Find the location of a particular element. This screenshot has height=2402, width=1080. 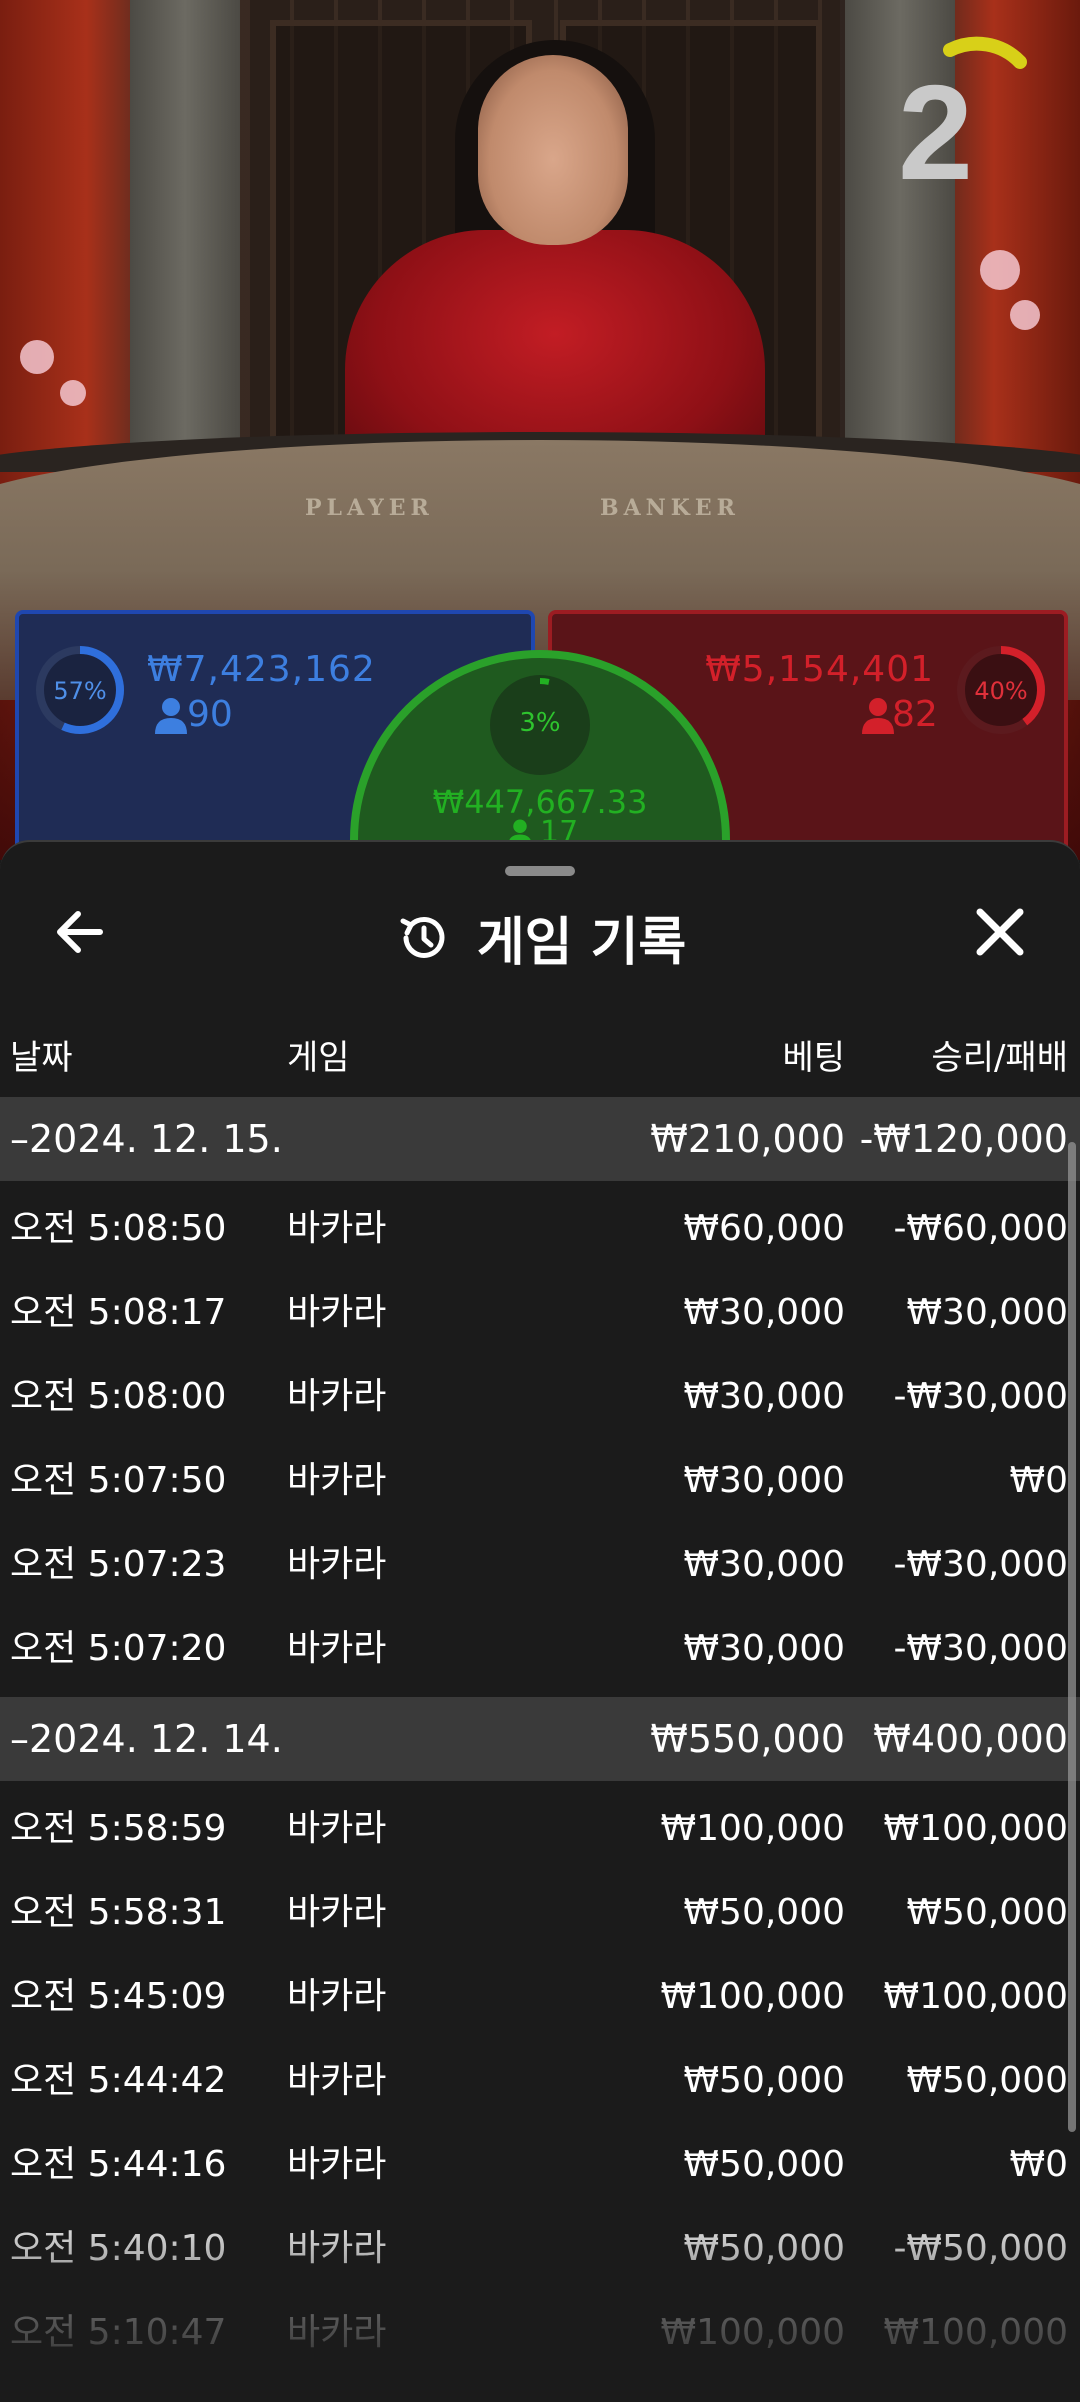

history-row: 오전 5:07:23 바카라 ₩30,000 -₩30,000 is located at coordinates (540, 1565).